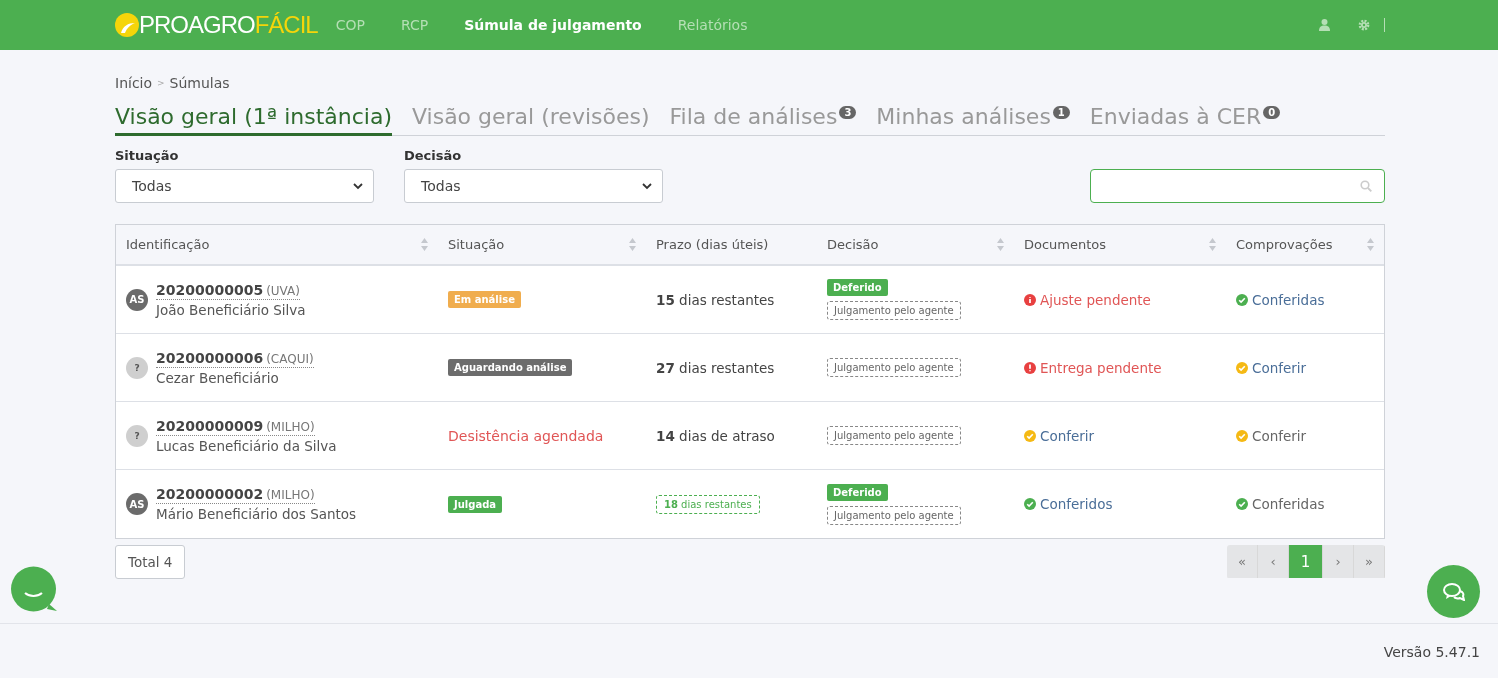 This screenshot has width=1498, height=678. I want to click on status-badge: Em análise, so click(484, 299).